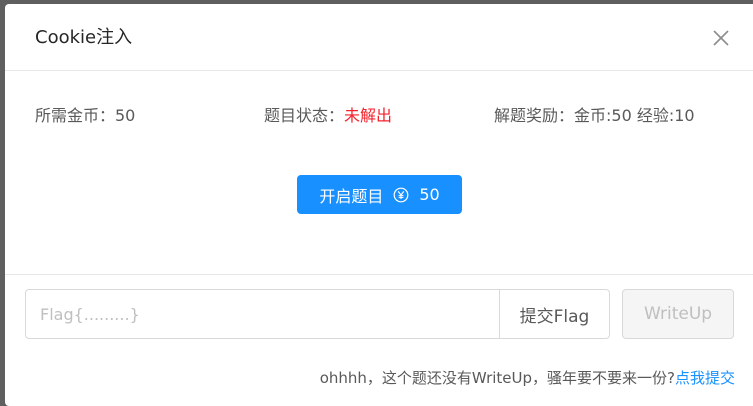 This screenshot has height=406, width=753. I want to click on divider, so click(379, 274).